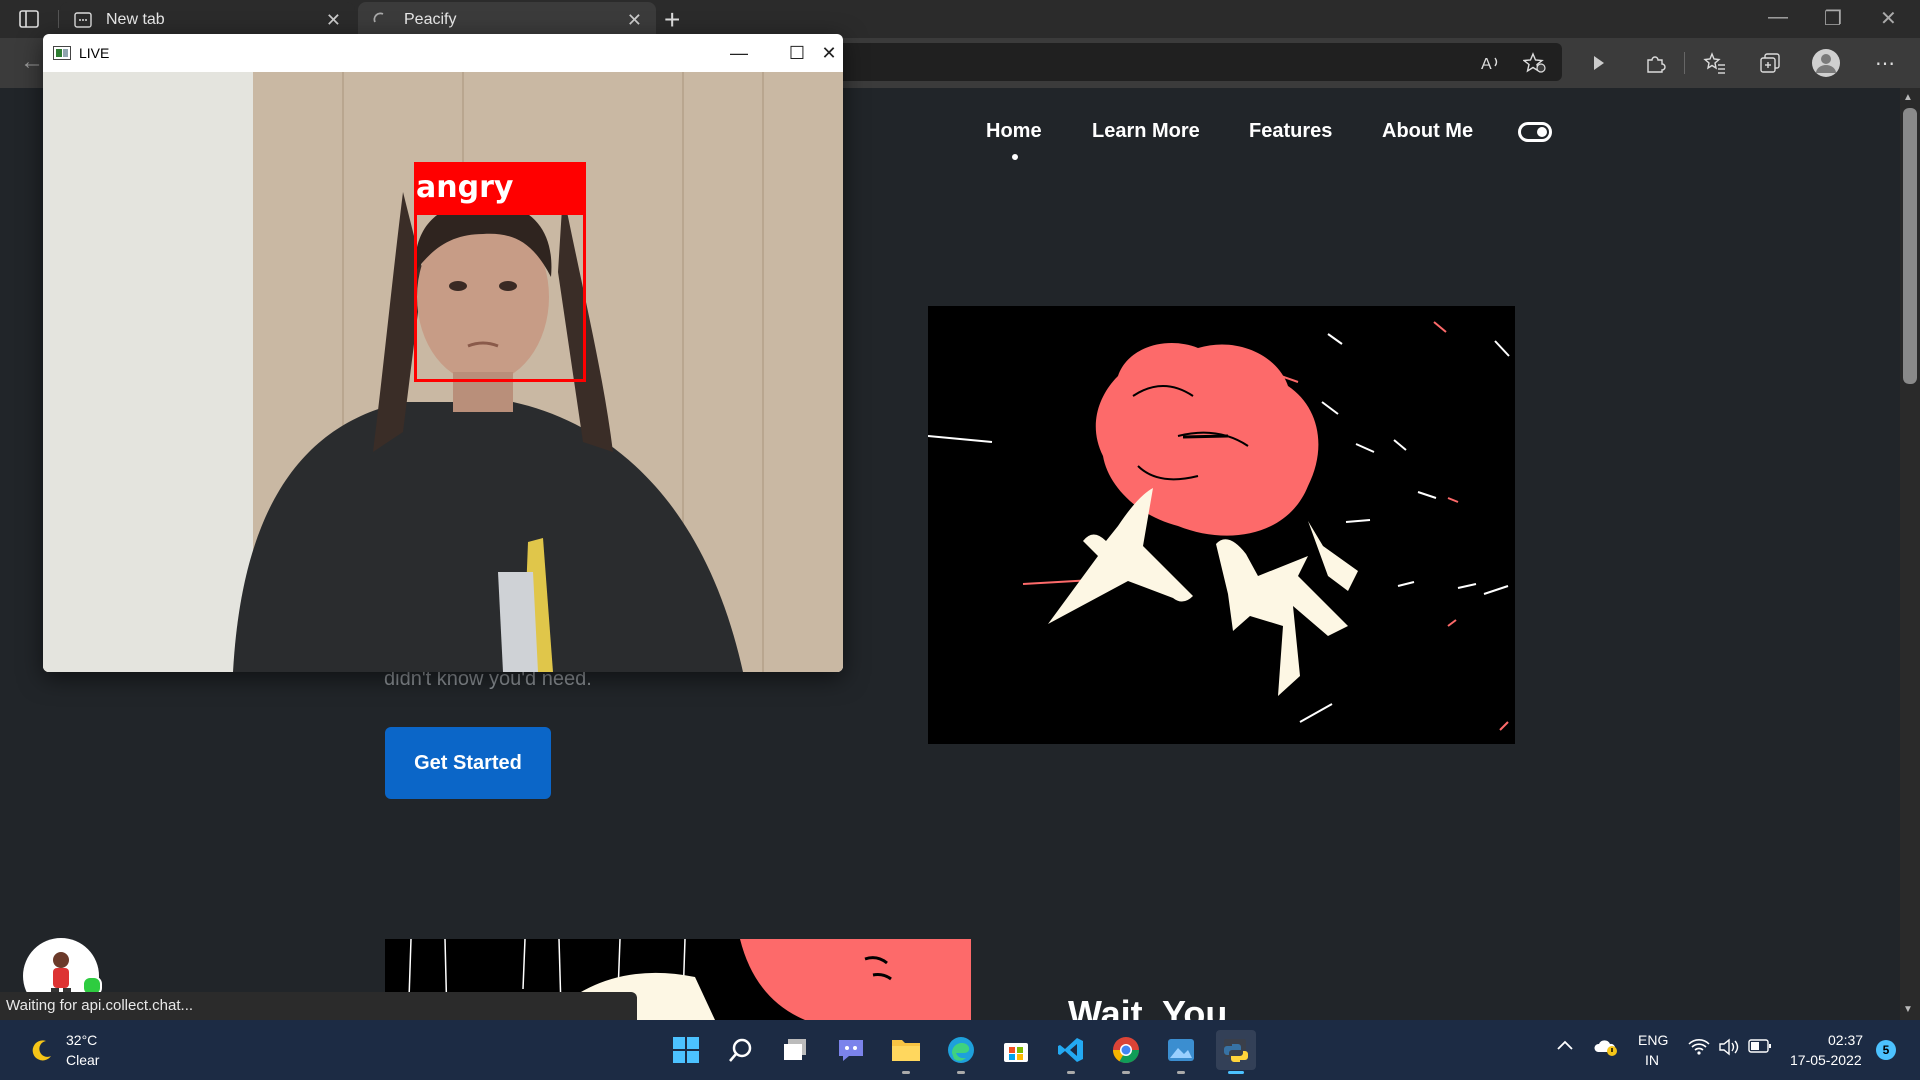 The width and height of the screenshot is (1920, 1080). What do you see at coordinates (672, 20) in the screenshot?
I see `new-tab-button: +` at bounding box center [672, 20].